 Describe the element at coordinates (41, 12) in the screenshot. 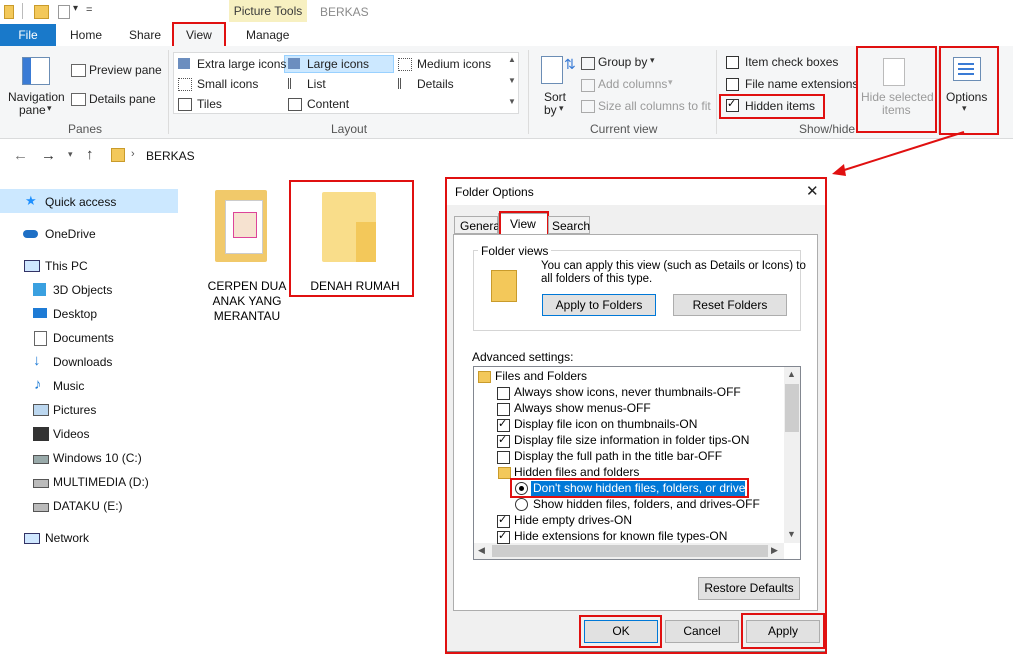

I see `new-folder-icon` at that location.